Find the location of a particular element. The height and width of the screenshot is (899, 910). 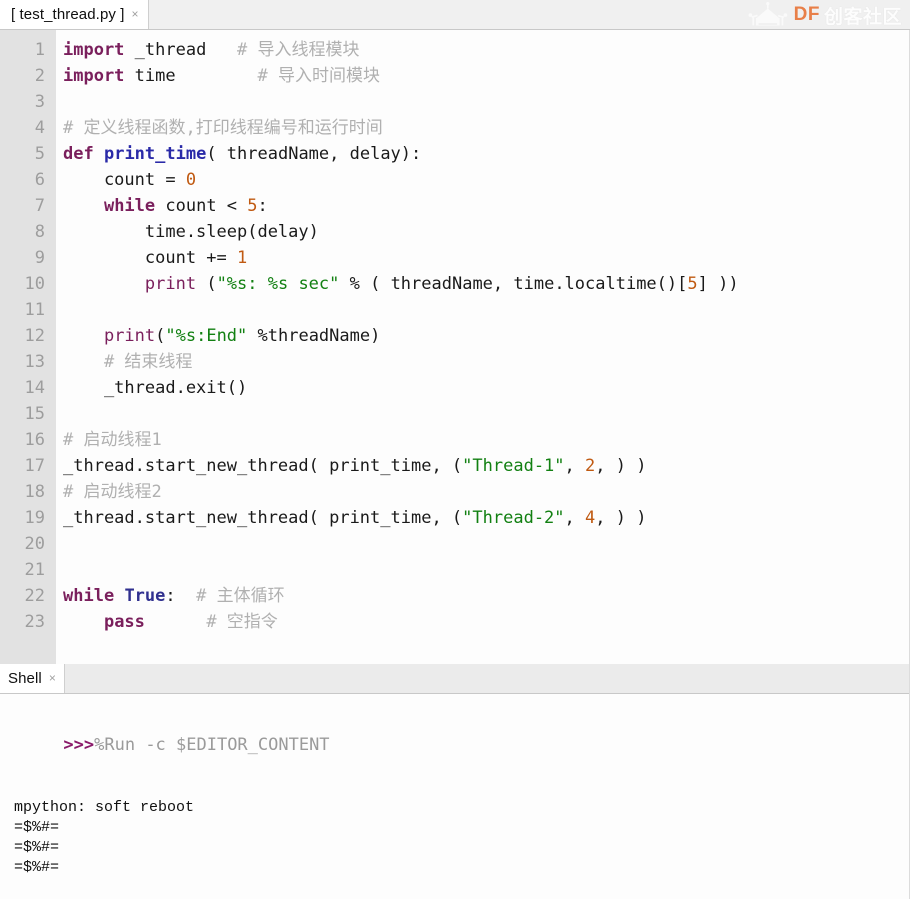

line-number: 15 is located at coordinates (34, 414).